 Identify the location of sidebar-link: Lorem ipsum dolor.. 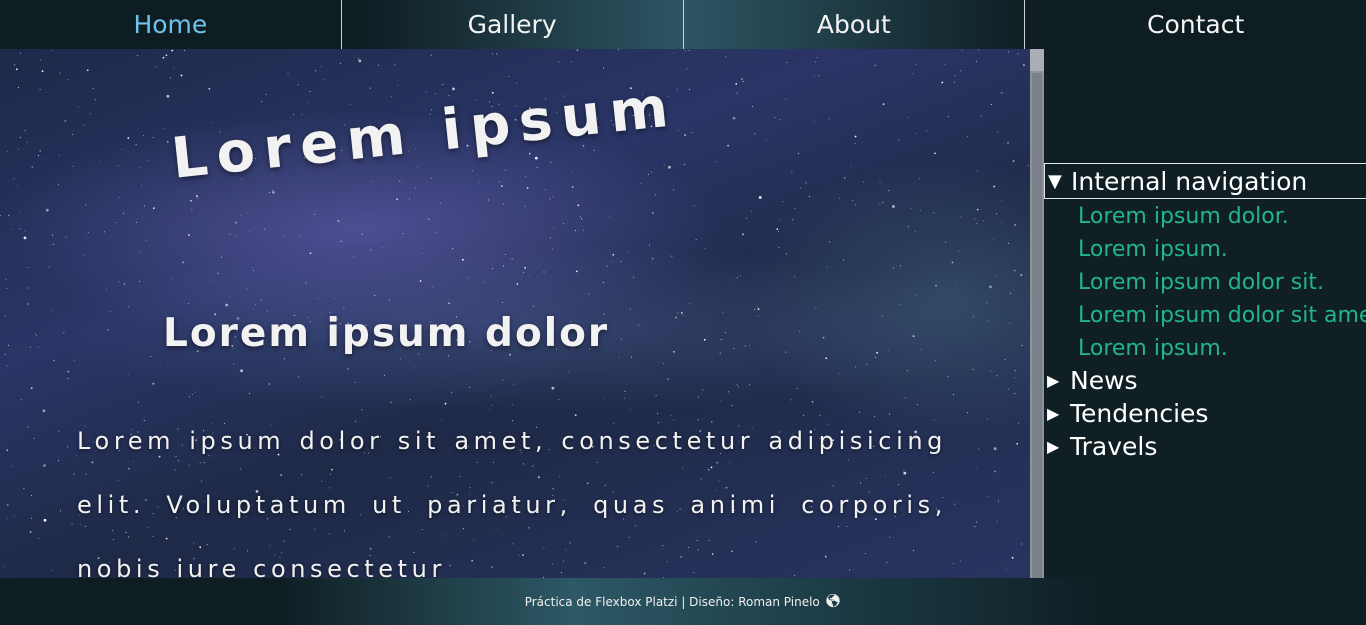
(1222, 216).